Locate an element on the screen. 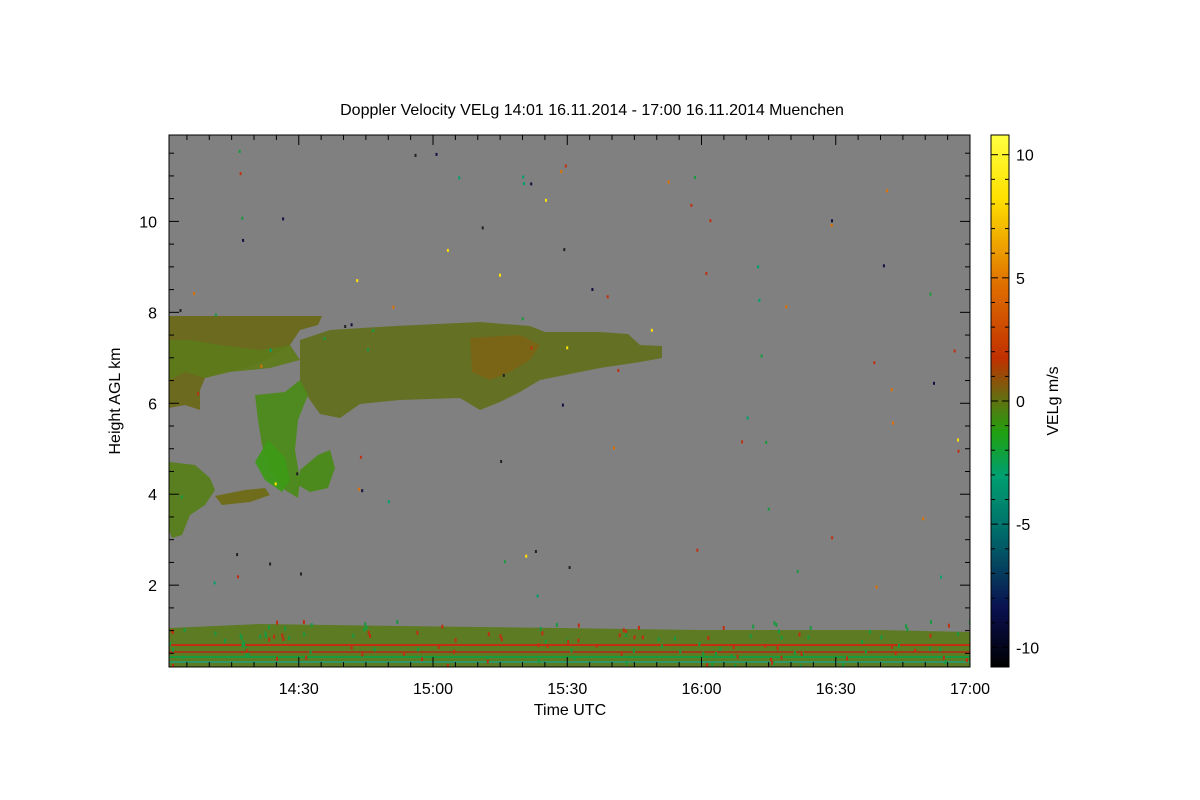 Image resolution: width=1200 pixels, height=800 pixels. y-tick-label: 8 is located at coordinates (152, 313).